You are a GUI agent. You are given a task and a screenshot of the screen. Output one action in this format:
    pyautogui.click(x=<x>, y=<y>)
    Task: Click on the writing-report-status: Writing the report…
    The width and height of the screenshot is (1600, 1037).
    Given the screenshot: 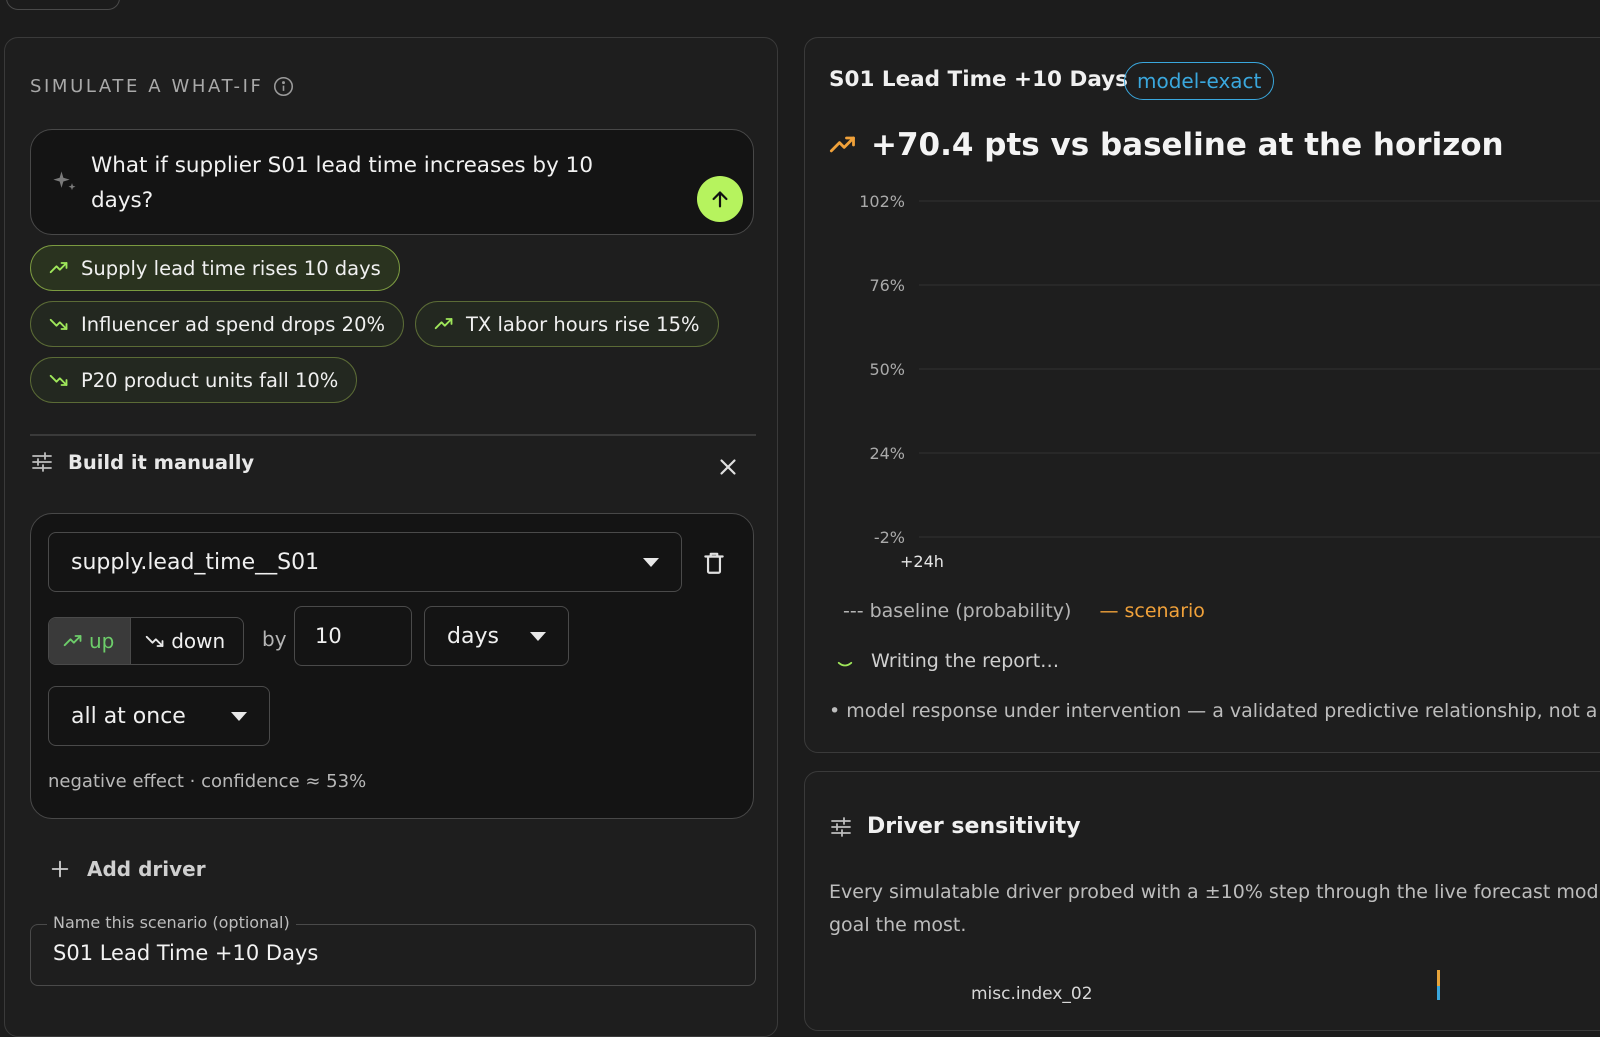 What is the action you would take?
    pyautogui.click(x=965, y=661)
    